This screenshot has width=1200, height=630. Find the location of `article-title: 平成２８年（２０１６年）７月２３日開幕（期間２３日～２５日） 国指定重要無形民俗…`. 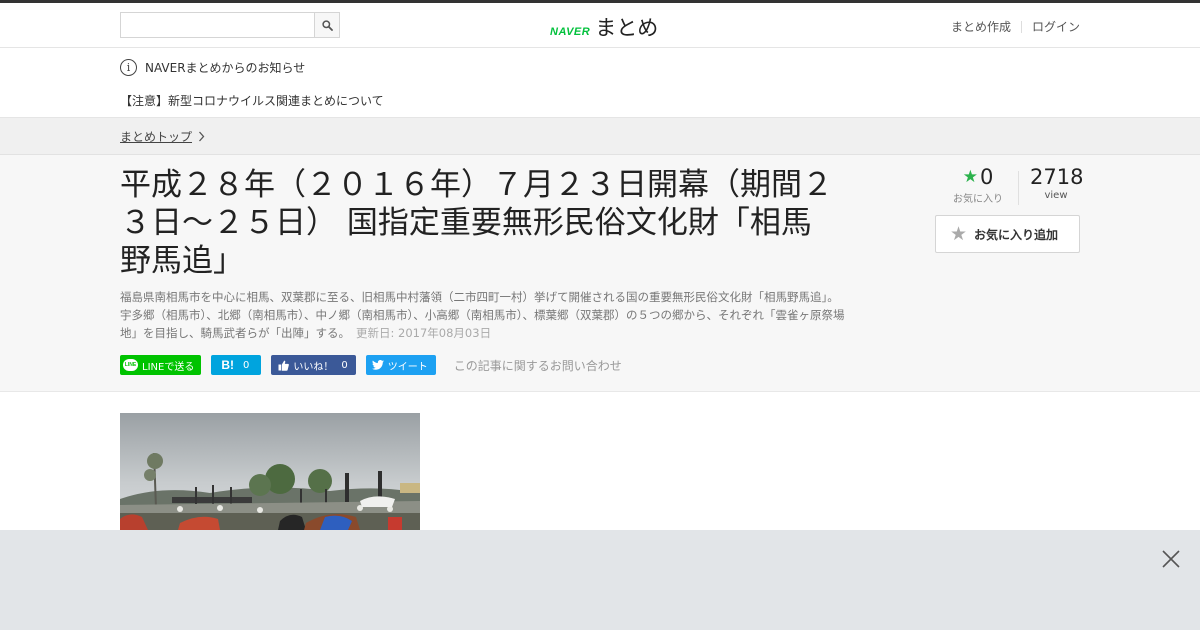

article-title: 平成２８年（２０１６年）７月２３日開幕（期間２３日～２５日） 国指定重要無形民俗… is located at coordinates (476, 223).